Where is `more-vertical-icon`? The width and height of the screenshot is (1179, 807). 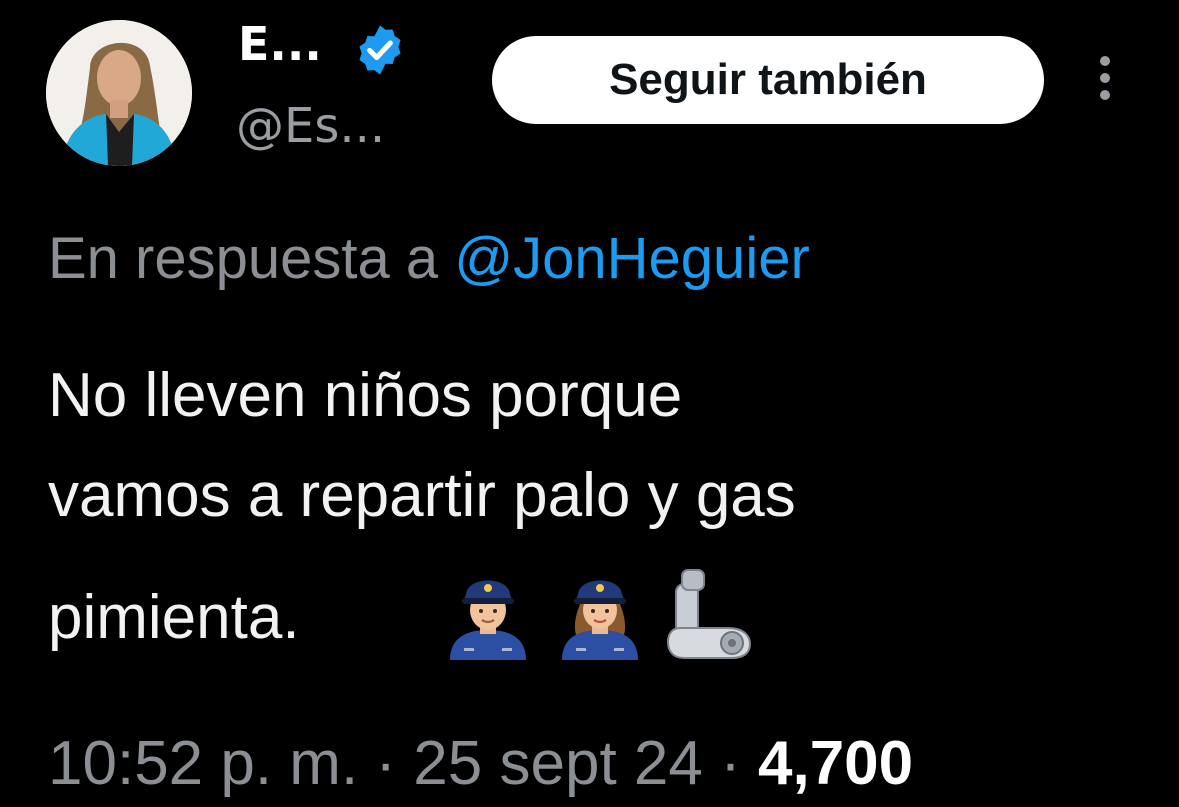
more-vertical-icon is located at coordinates (1105, 80).